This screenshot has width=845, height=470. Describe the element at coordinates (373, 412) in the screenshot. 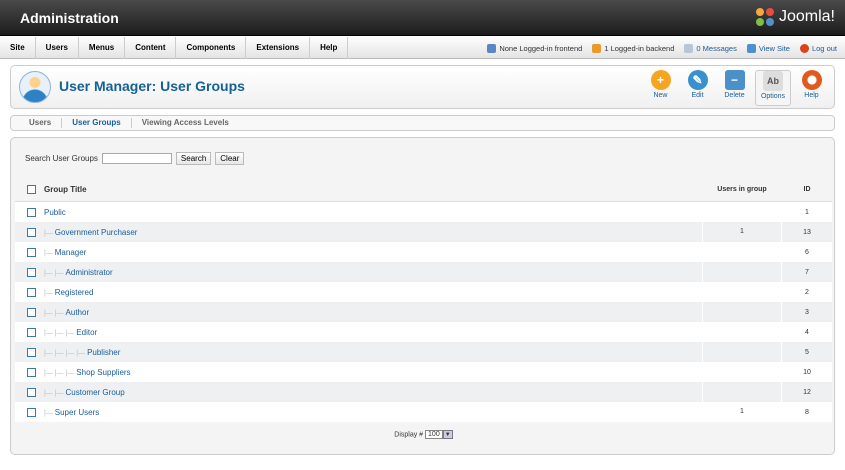

I see `group-title-cell: |— Super Users` at that location.